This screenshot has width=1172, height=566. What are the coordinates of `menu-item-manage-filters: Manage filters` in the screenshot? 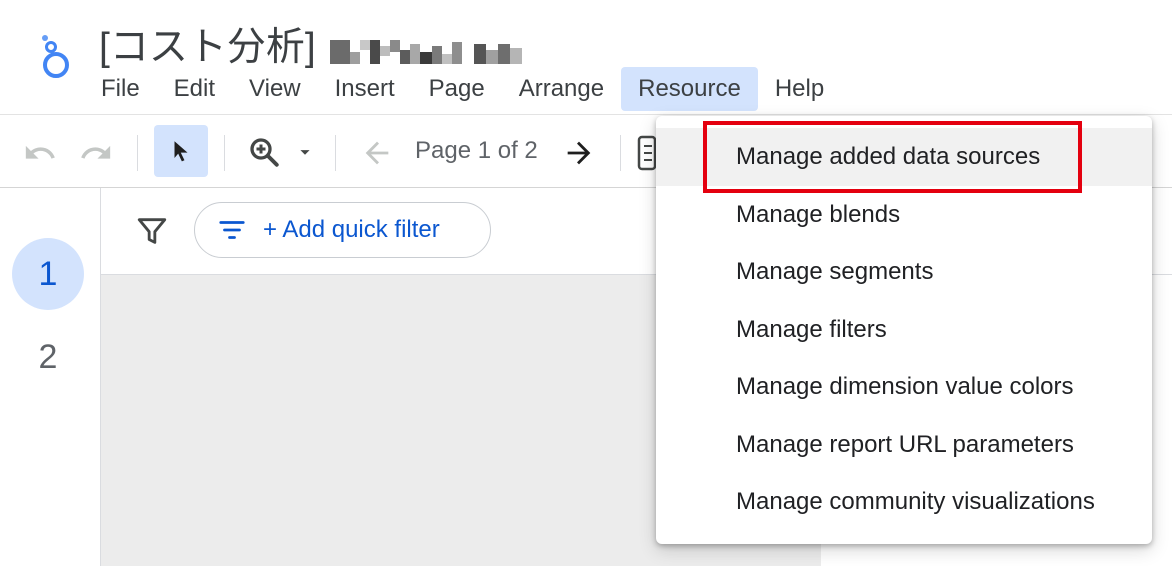 It's located at (904, 330).